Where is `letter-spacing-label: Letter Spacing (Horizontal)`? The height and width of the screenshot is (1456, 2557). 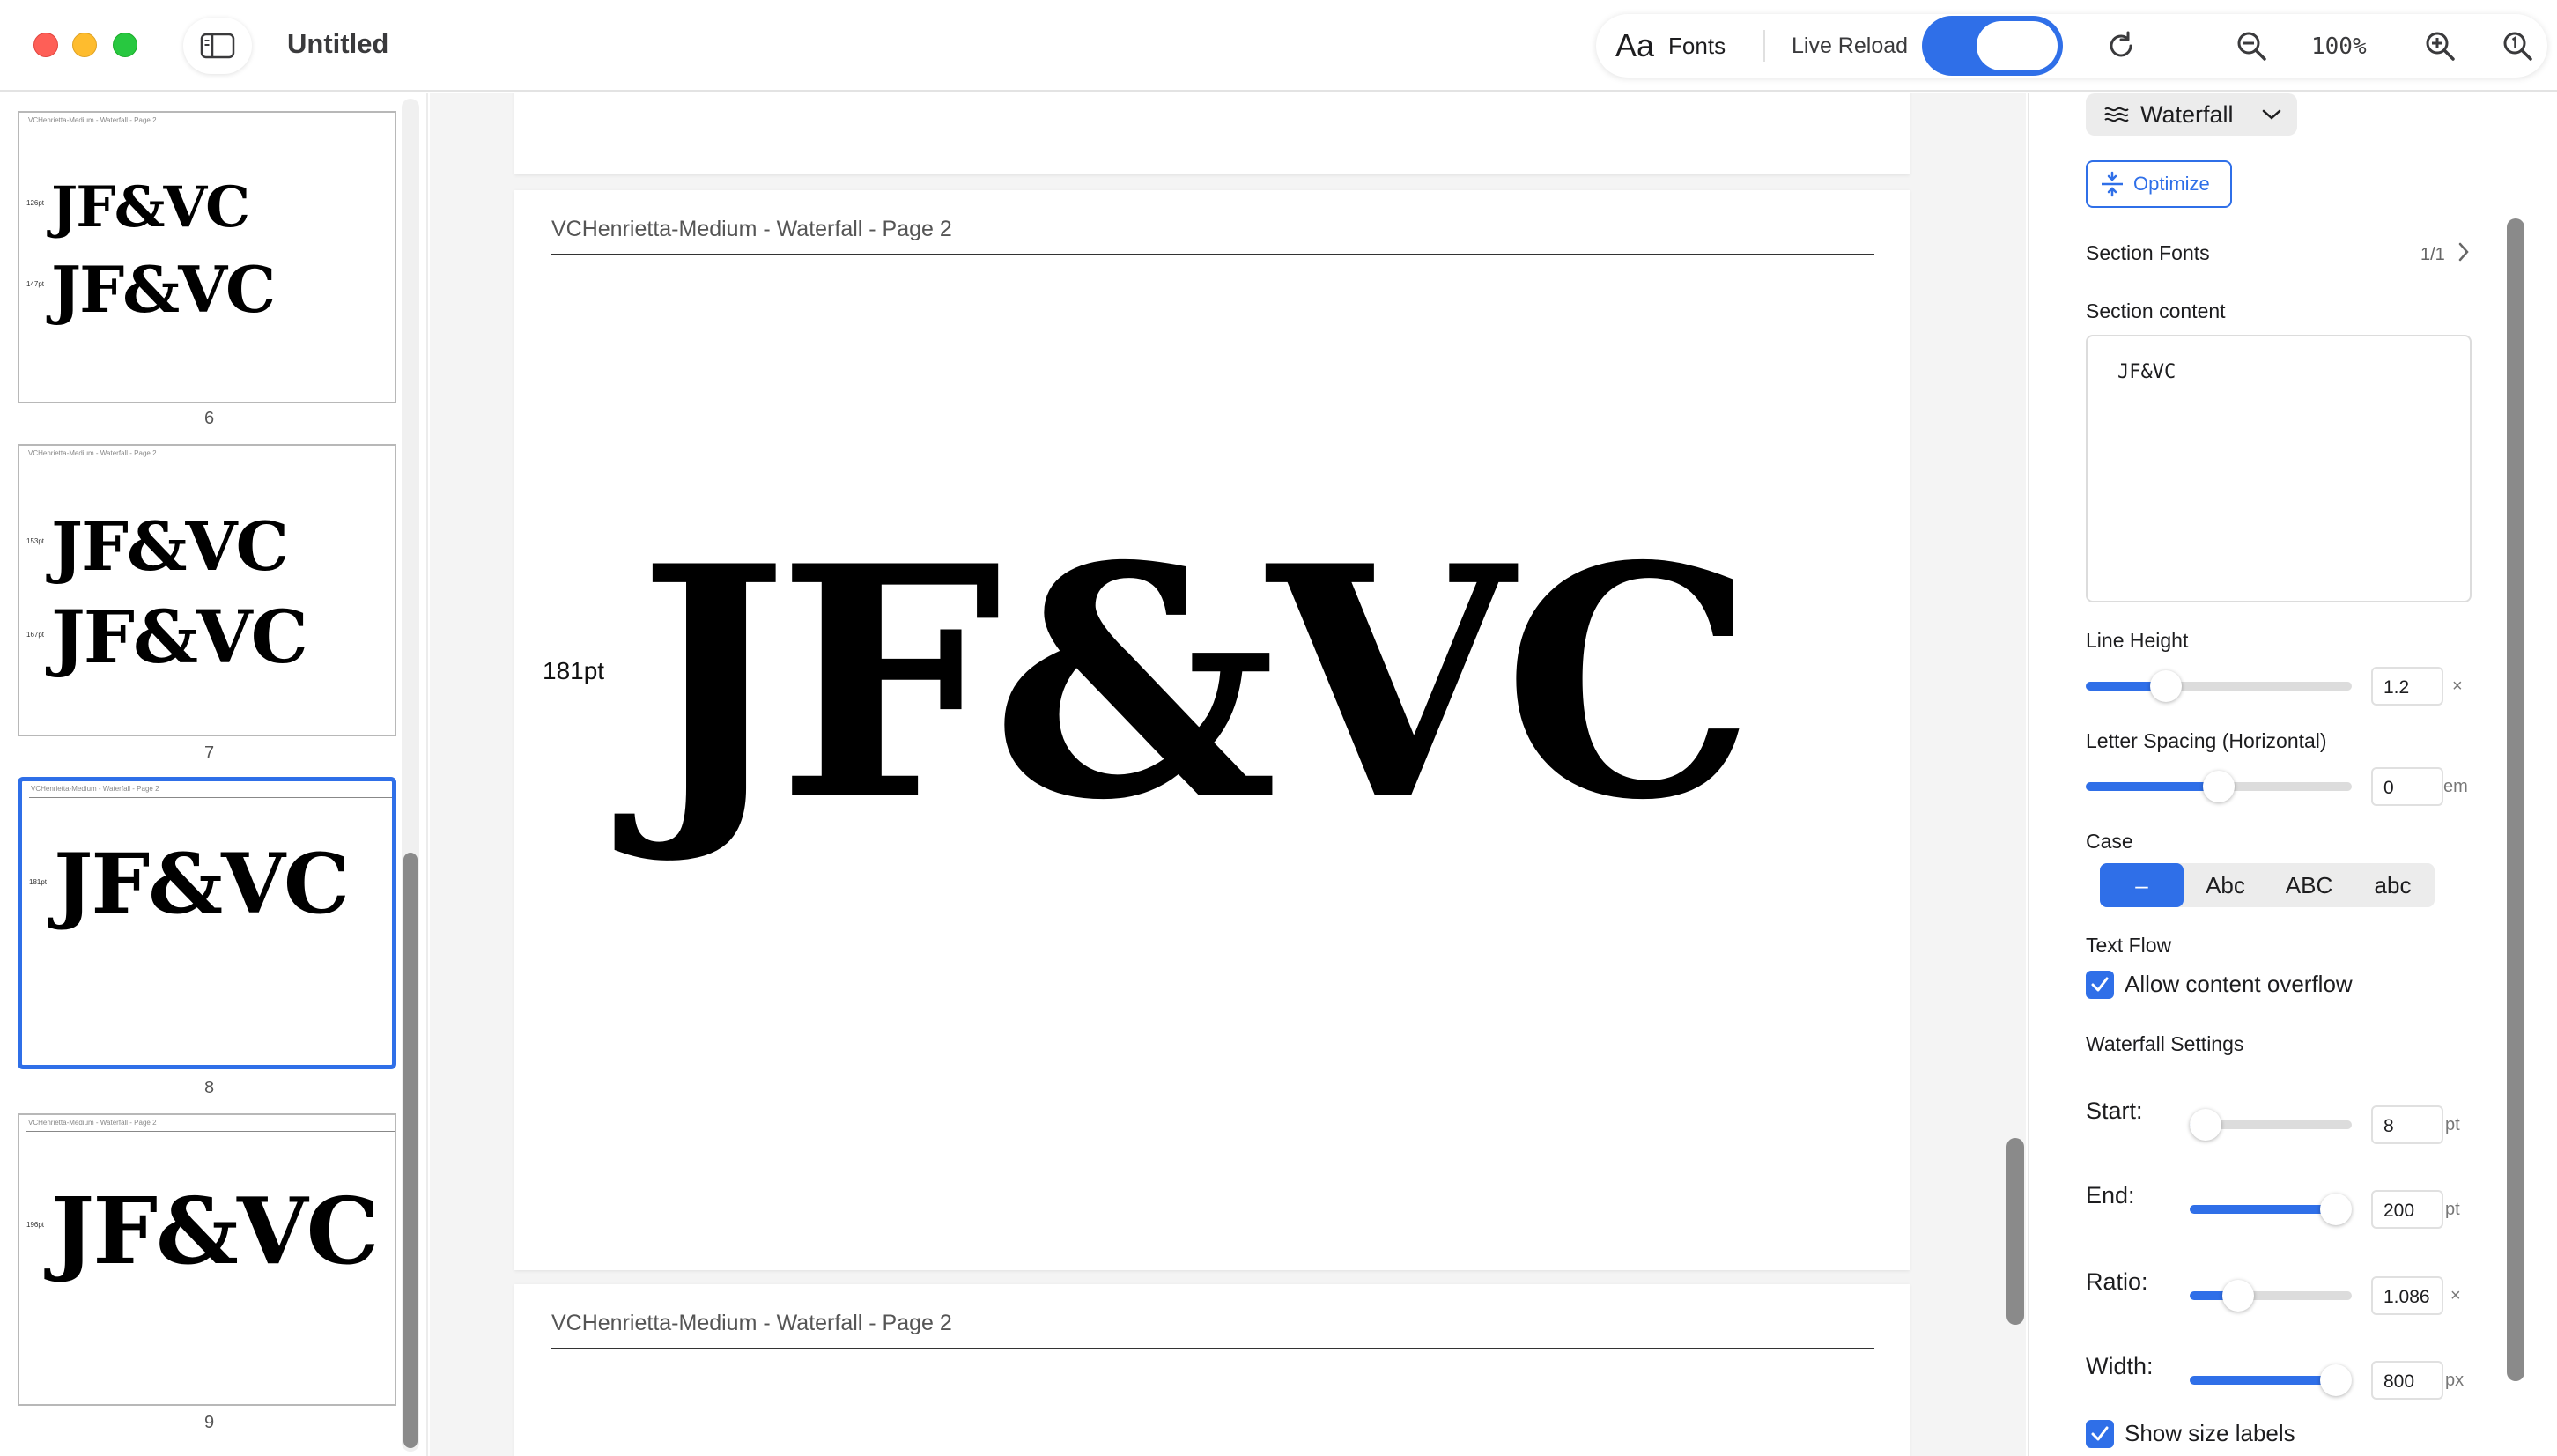
letter-spacing-label: Letter Spacing (Horizontal) is located at coordinates (2206, 740).